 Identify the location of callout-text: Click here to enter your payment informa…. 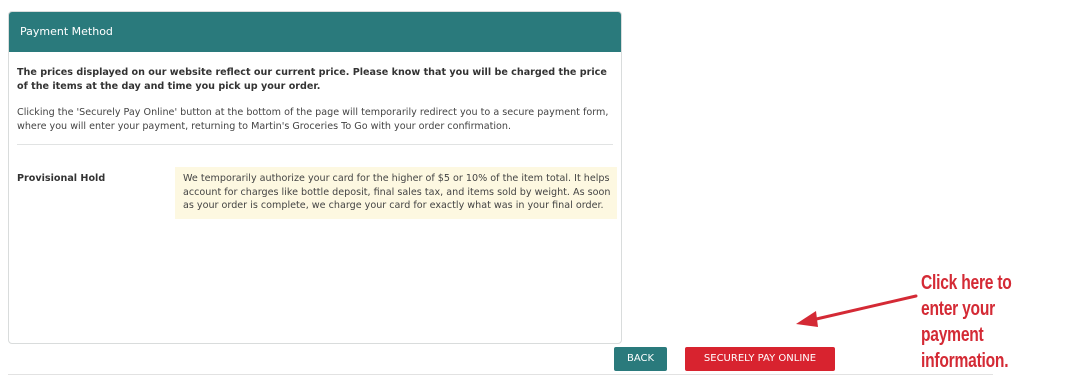
(966, 322).